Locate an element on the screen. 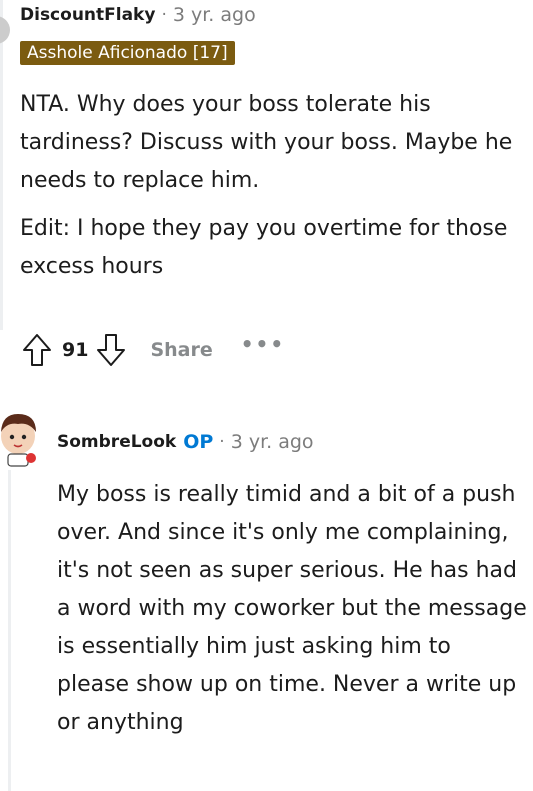 The image size is (533, 791). thread-line-reply is located at coordinates (9, 630).